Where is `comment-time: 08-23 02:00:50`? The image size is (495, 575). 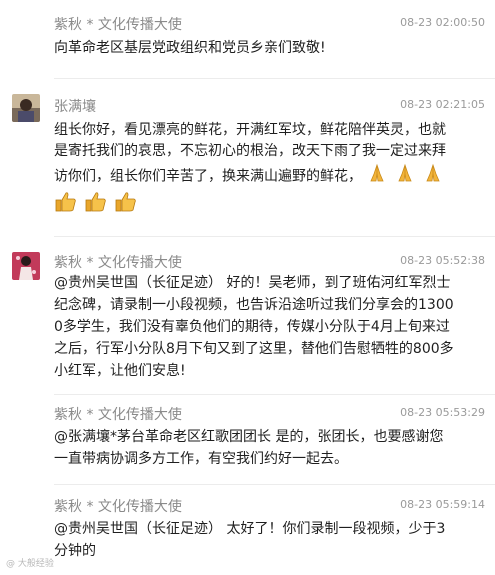
comment-time: 08-23 02:00:50 is located at coordinates (442, 22).